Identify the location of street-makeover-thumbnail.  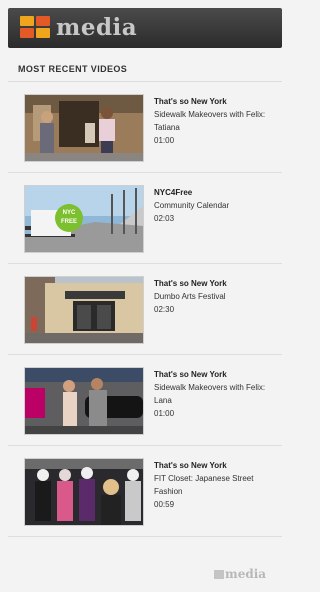
(84, 128).